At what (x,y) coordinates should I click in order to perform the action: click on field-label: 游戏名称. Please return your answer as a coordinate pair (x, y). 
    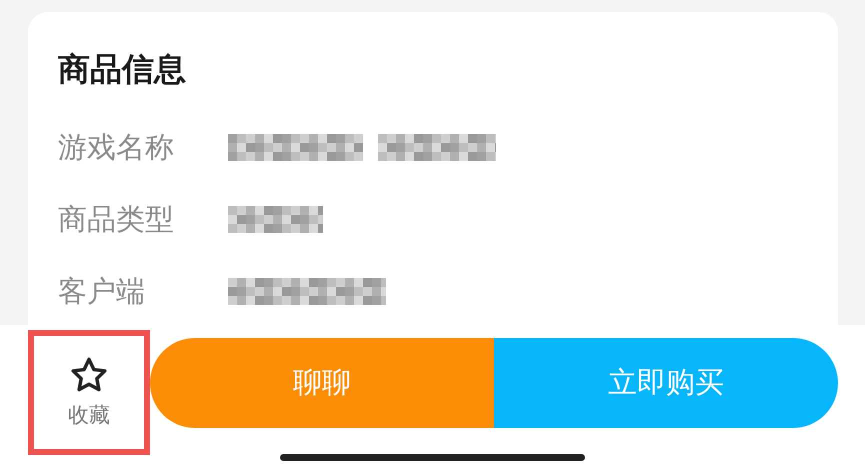
    Looking at the image, I should click on (116, 147).